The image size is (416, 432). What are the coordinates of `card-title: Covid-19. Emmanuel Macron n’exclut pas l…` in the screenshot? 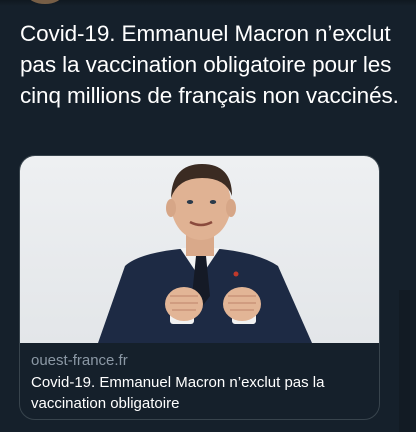 It's located at (201, 393).